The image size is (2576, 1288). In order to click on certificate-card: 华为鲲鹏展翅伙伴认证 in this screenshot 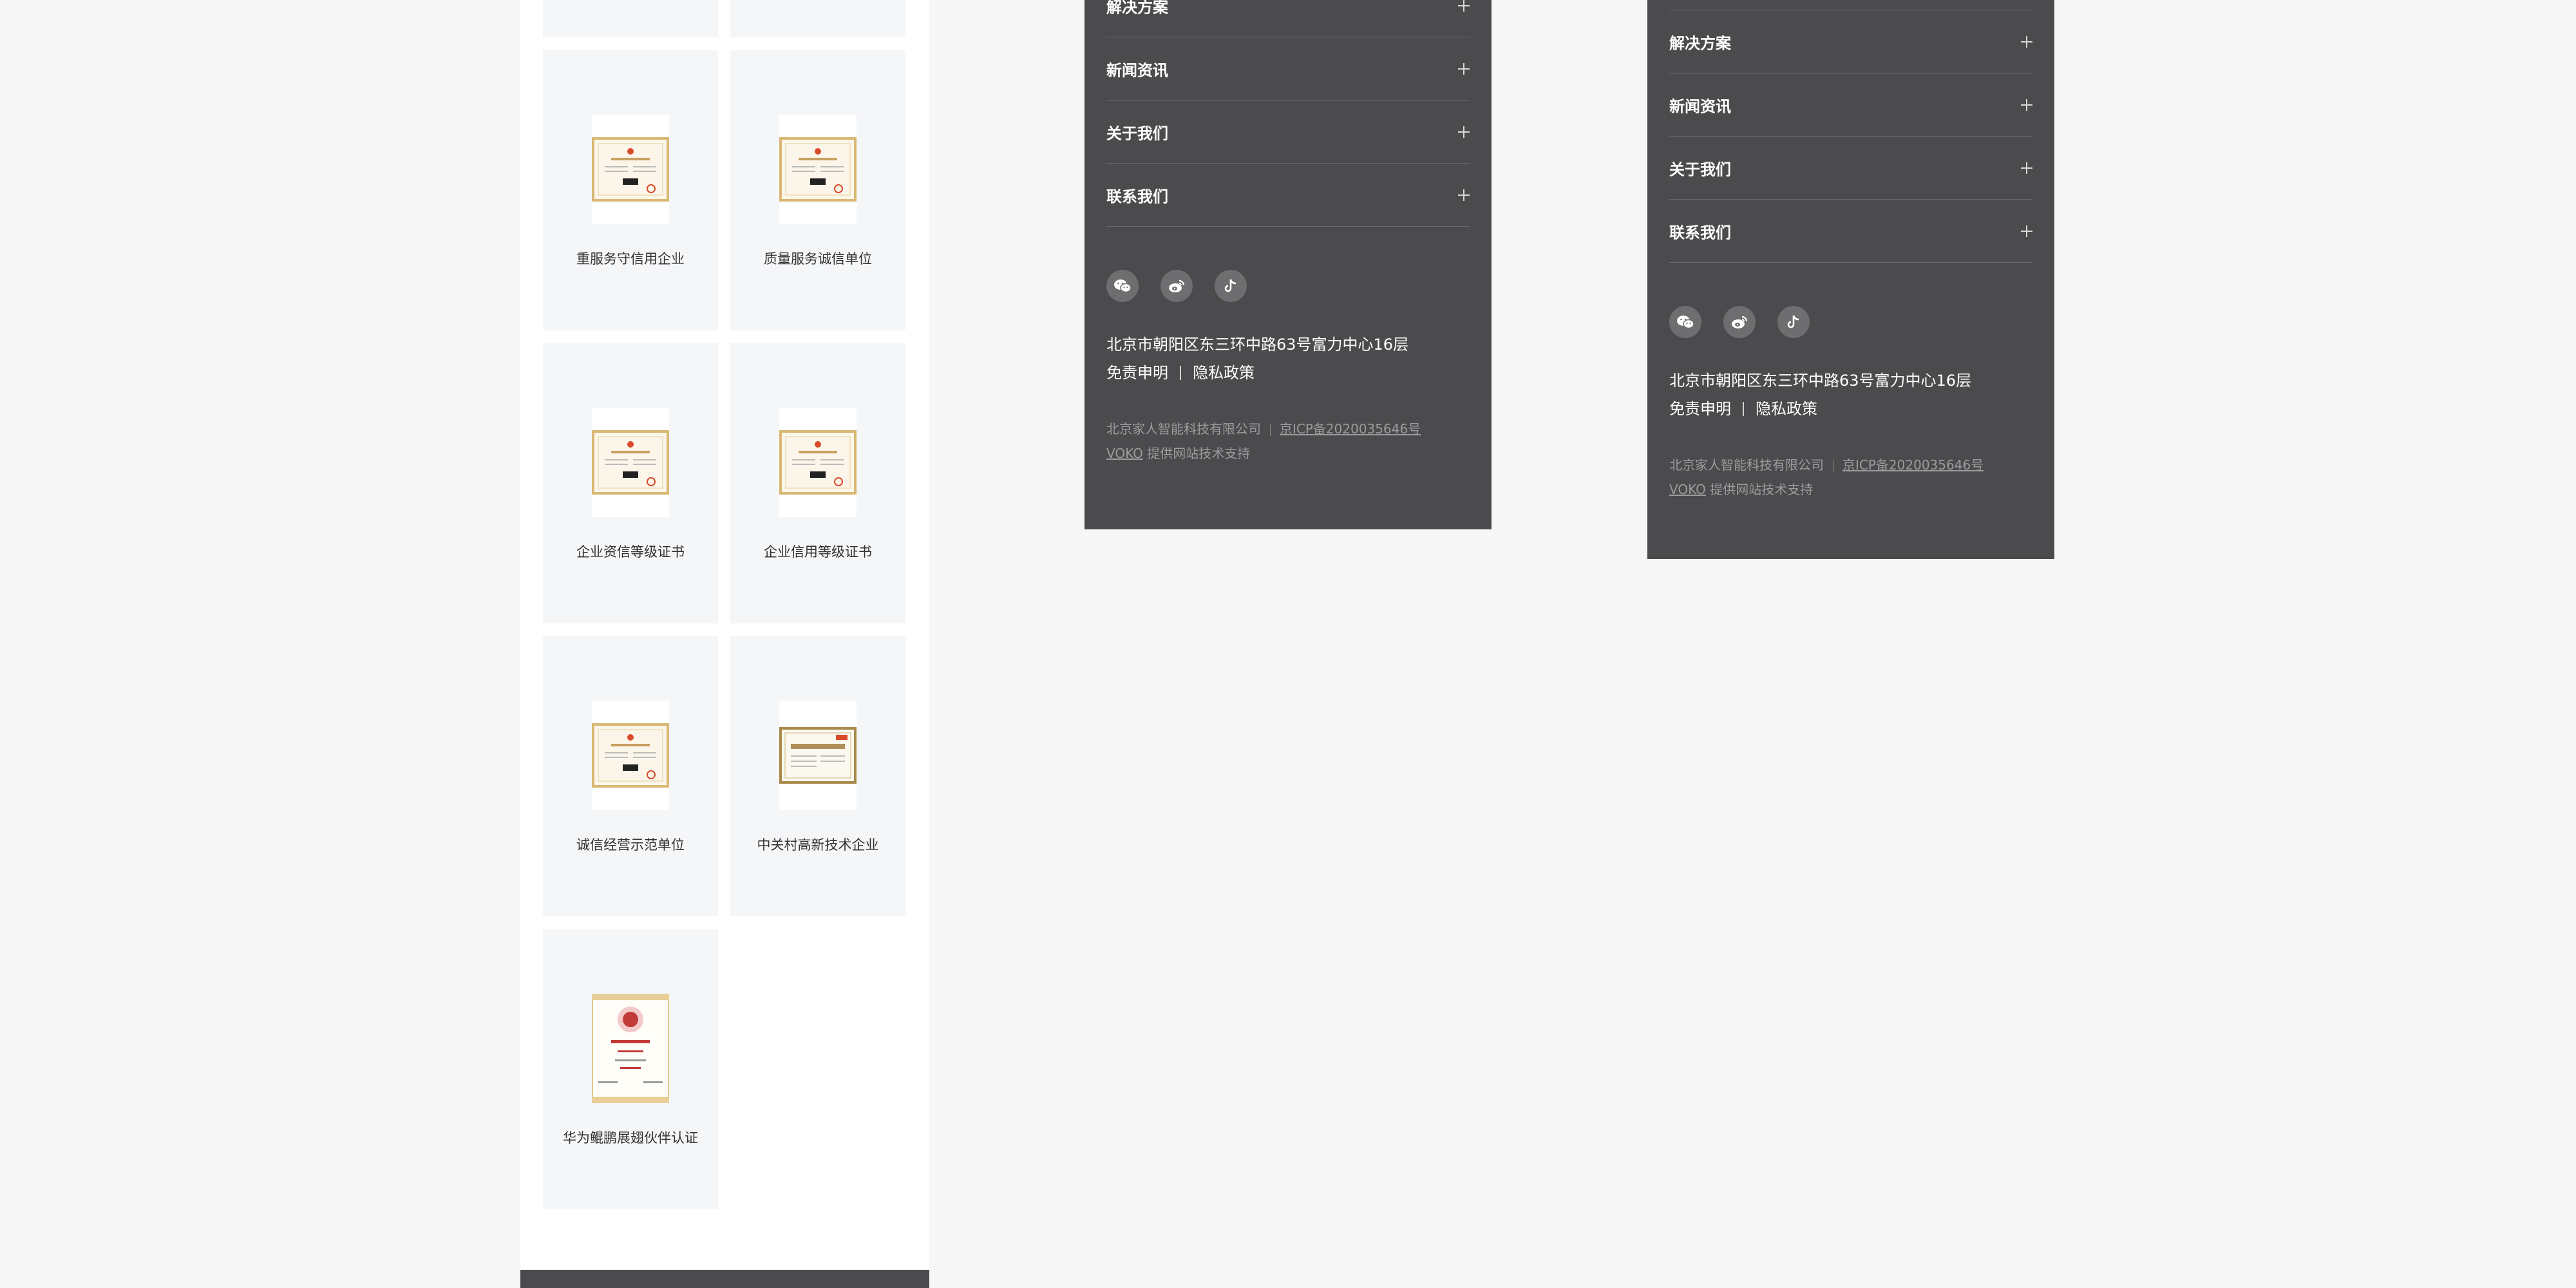, I will do `click(630, 1069)`.